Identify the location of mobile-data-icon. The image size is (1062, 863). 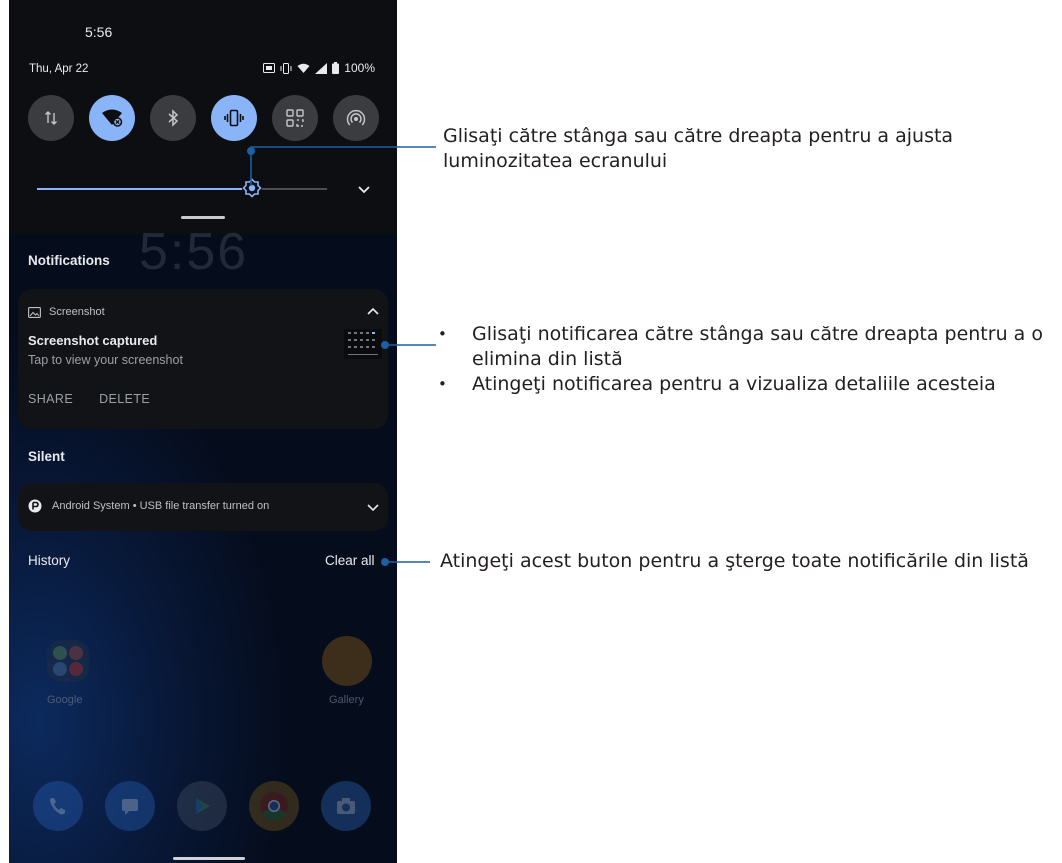
(51, 118).